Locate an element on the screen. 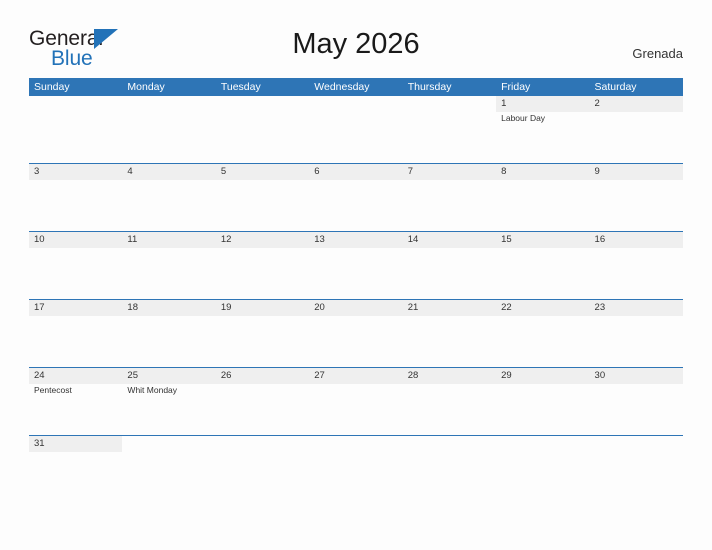 The width and height of the screenshot is (712, 550). day-number: 7 is located at coordinates (410, 171).